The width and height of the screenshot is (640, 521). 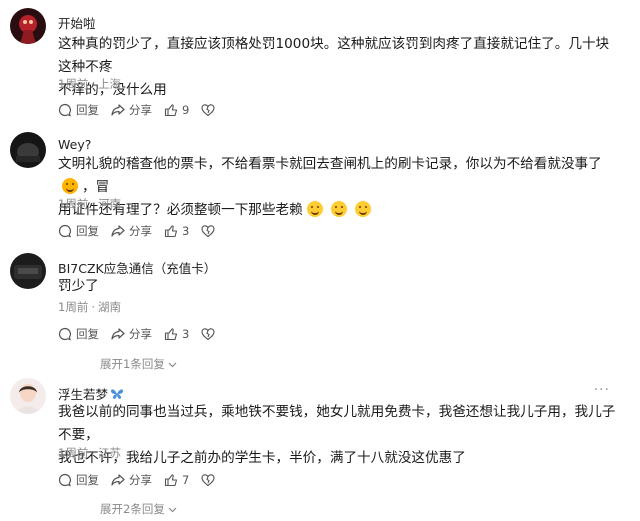 I want to click on comment-location: 江苏, so click(x=109, y=453).